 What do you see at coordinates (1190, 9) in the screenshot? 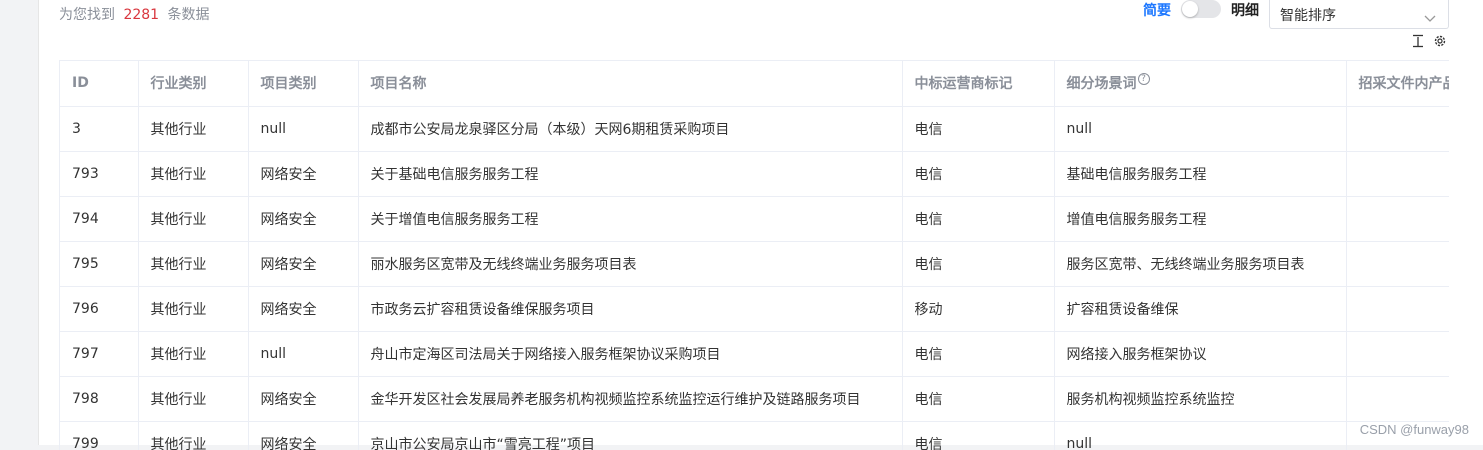
I see `toggle-knob` at bounding box center [1190, 9].